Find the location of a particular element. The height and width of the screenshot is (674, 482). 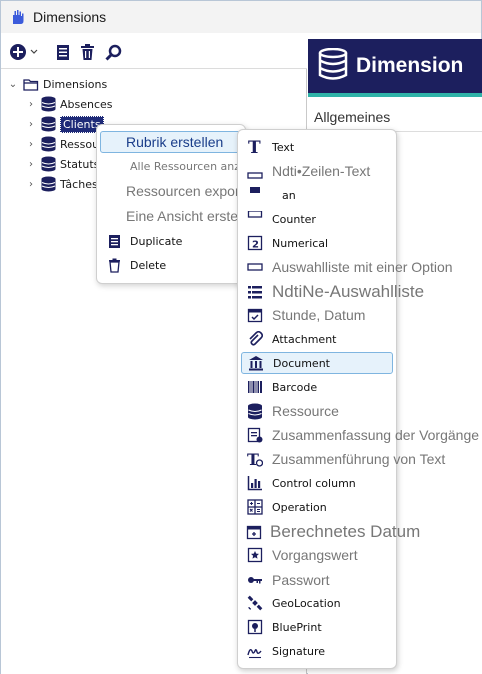

duplicate-label: Duplicate is located at coordinates (156, 241).